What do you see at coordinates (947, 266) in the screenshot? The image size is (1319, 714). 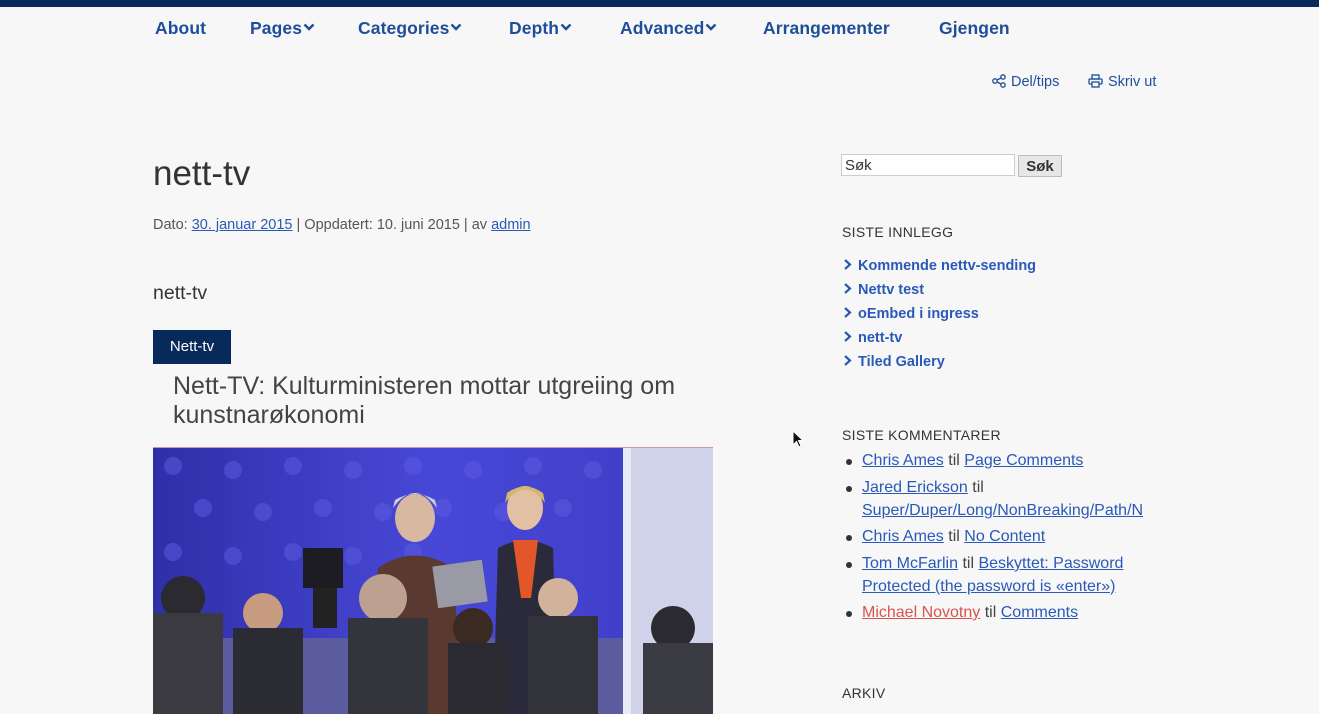 I see `recent-post-label: Kommende nettv-sending` at bounding box center [947, 266].